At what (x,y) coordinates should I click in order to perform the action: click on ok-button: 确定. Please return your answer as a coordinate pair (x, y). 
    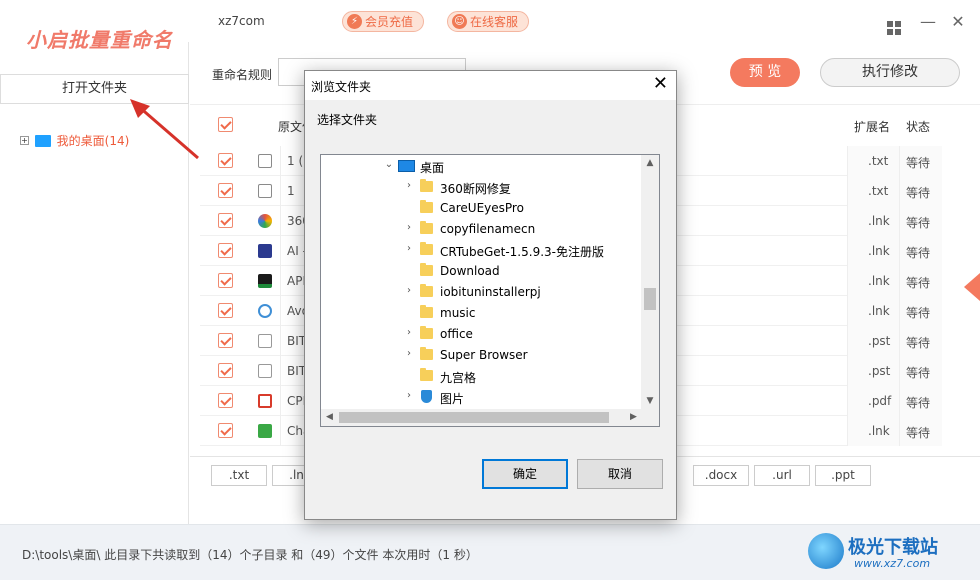
    Looking at the image, I should click on (525, 474).